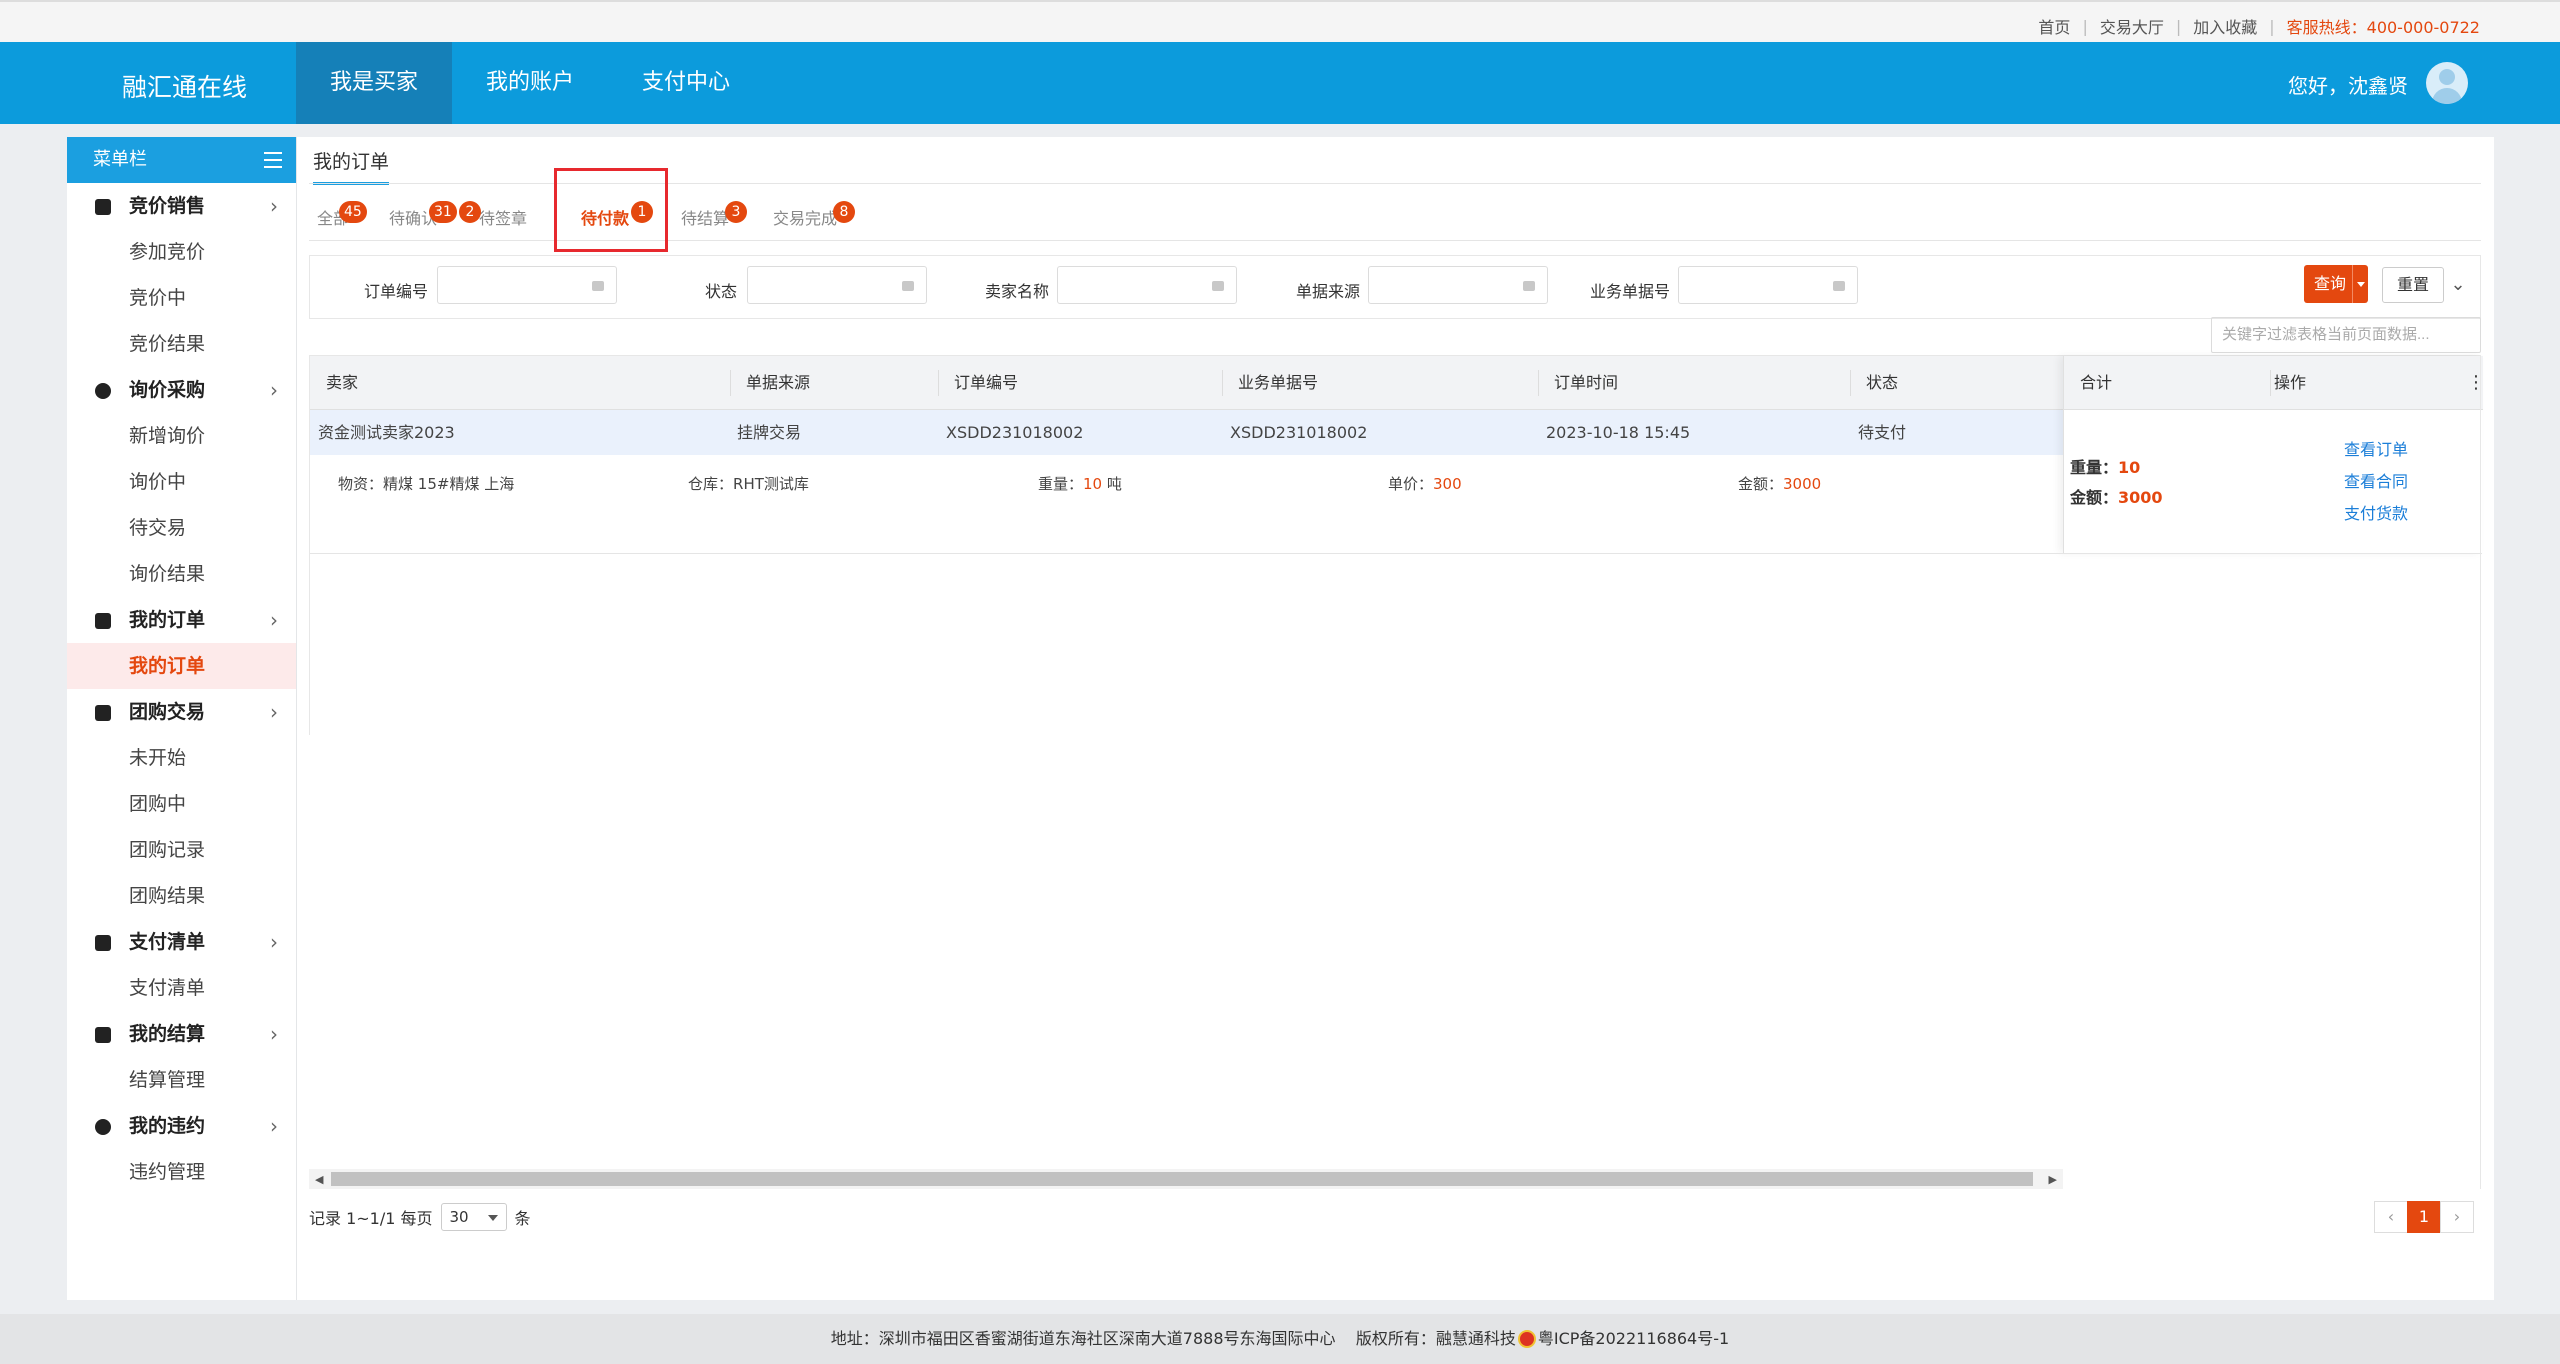  I want to click on status-label: 状态, so click(721, 291).